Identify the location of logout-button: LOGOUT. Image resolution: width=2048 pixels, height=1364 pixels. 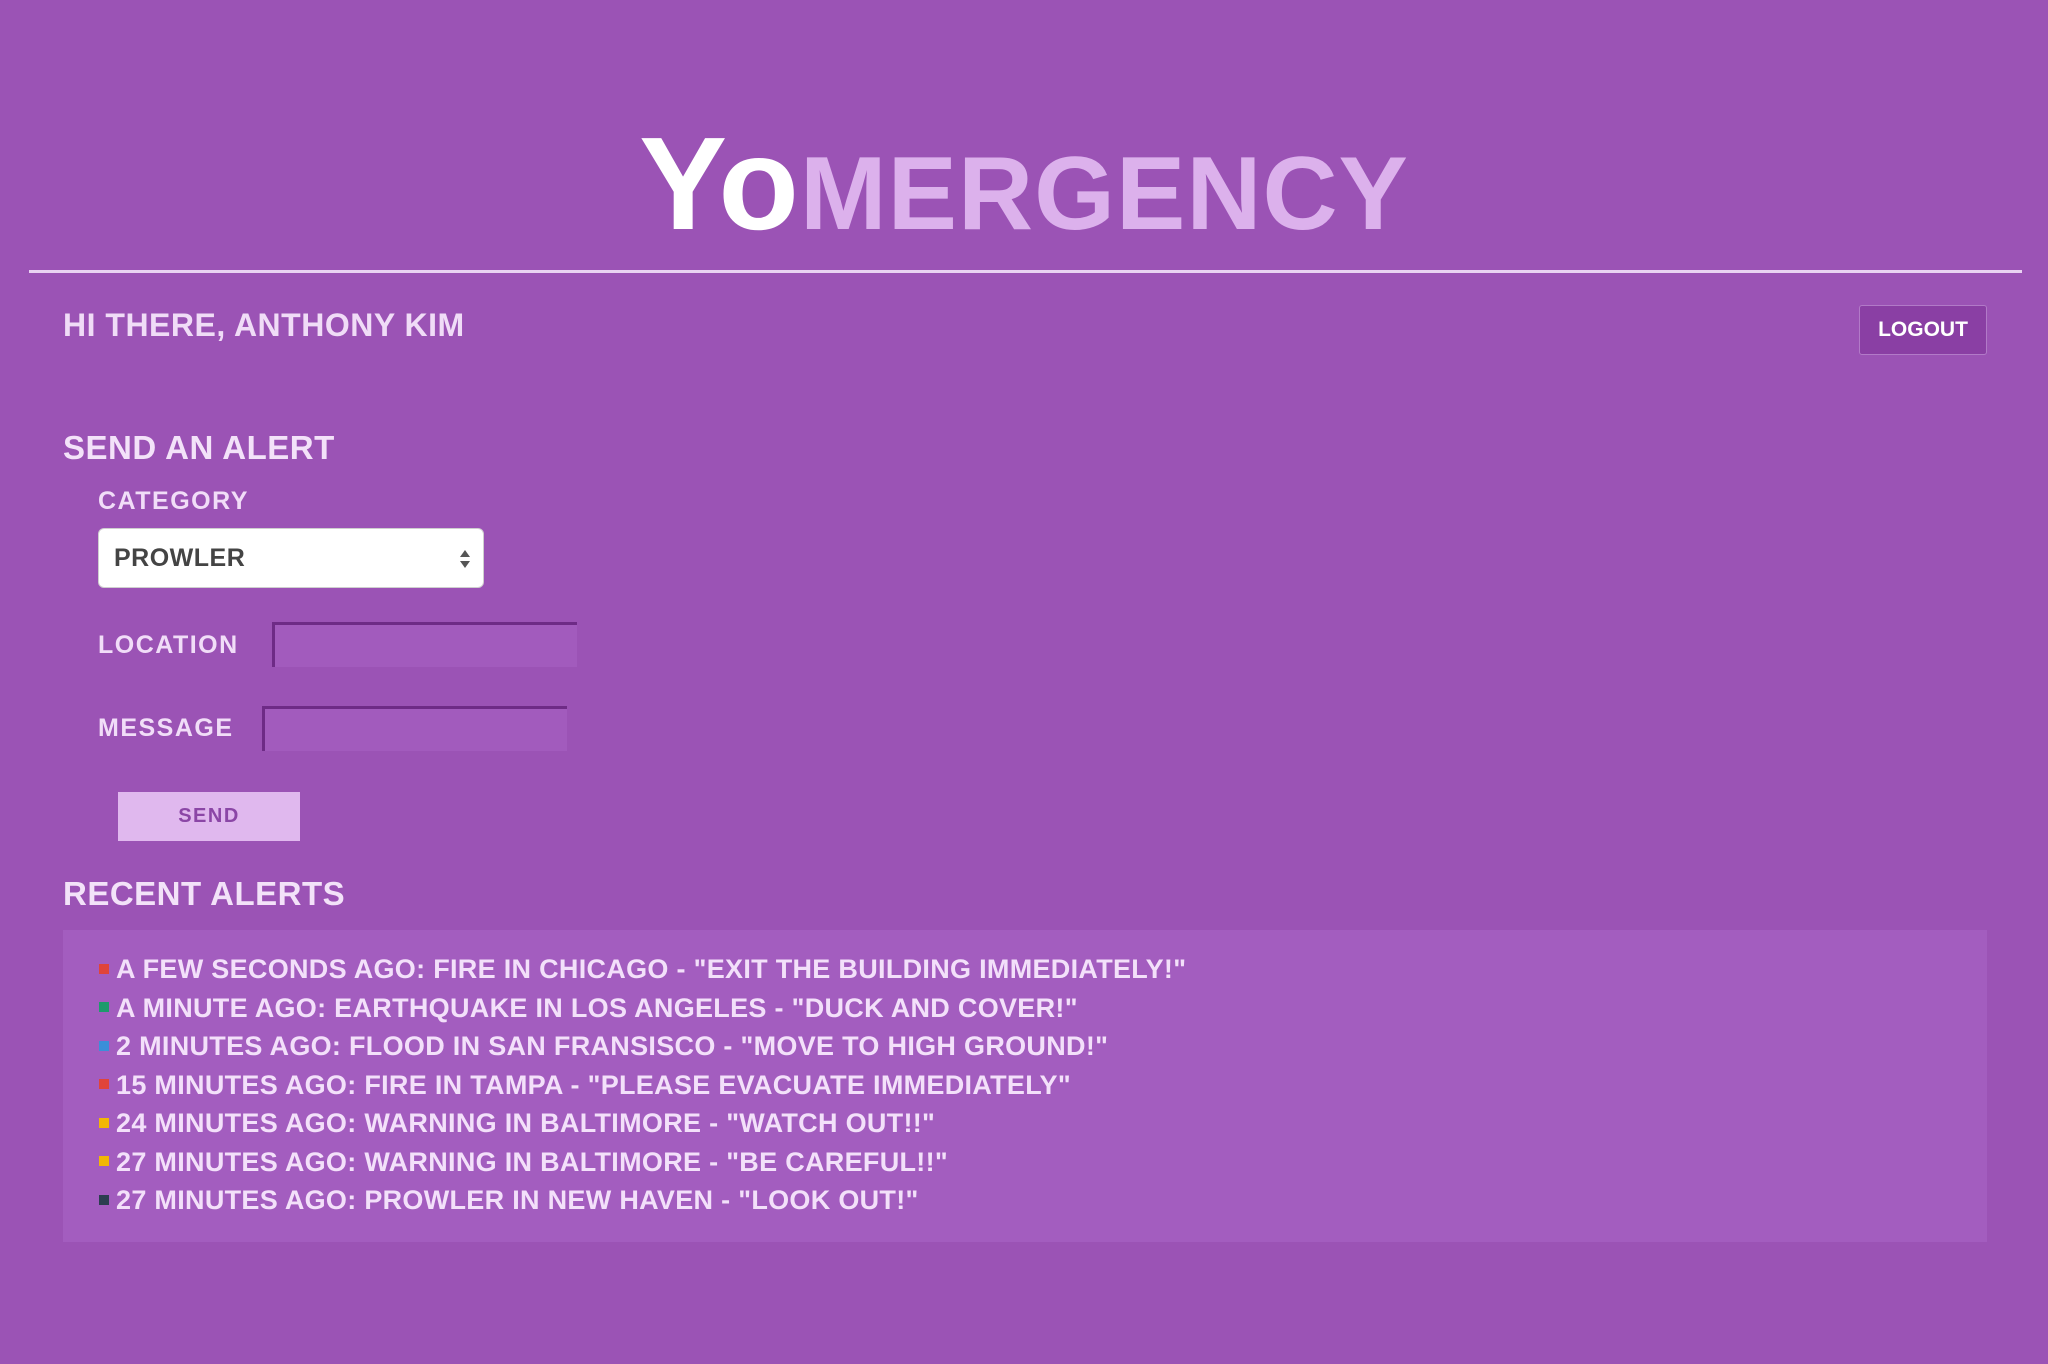
(1923, 330).